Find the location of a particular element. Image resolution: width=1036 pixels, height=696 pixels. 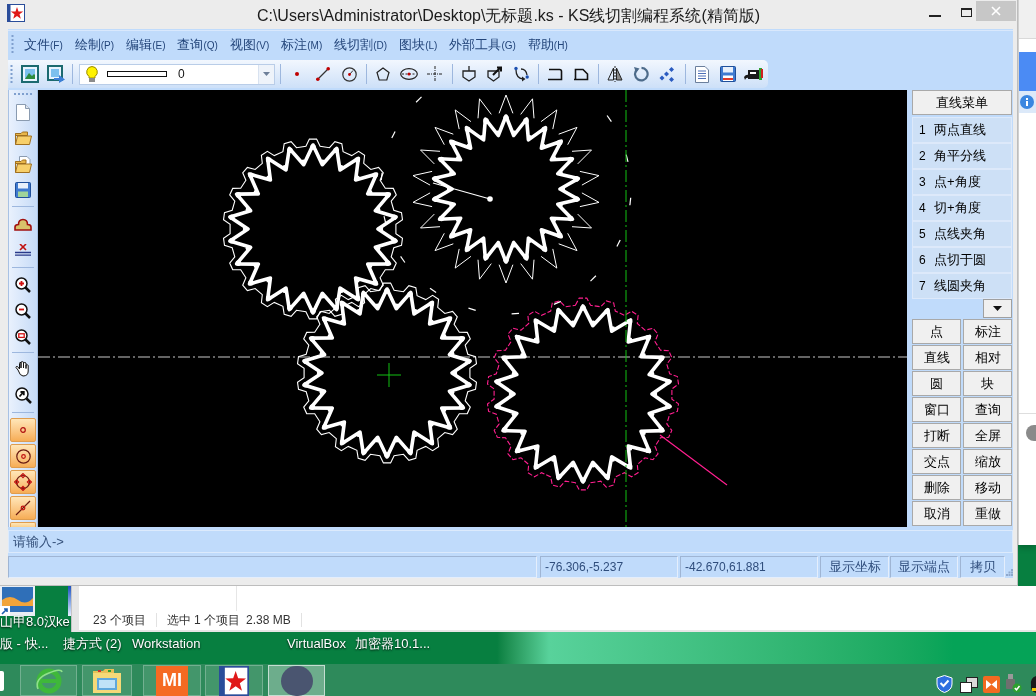

info-icon is located at coordinates (1027, 102).